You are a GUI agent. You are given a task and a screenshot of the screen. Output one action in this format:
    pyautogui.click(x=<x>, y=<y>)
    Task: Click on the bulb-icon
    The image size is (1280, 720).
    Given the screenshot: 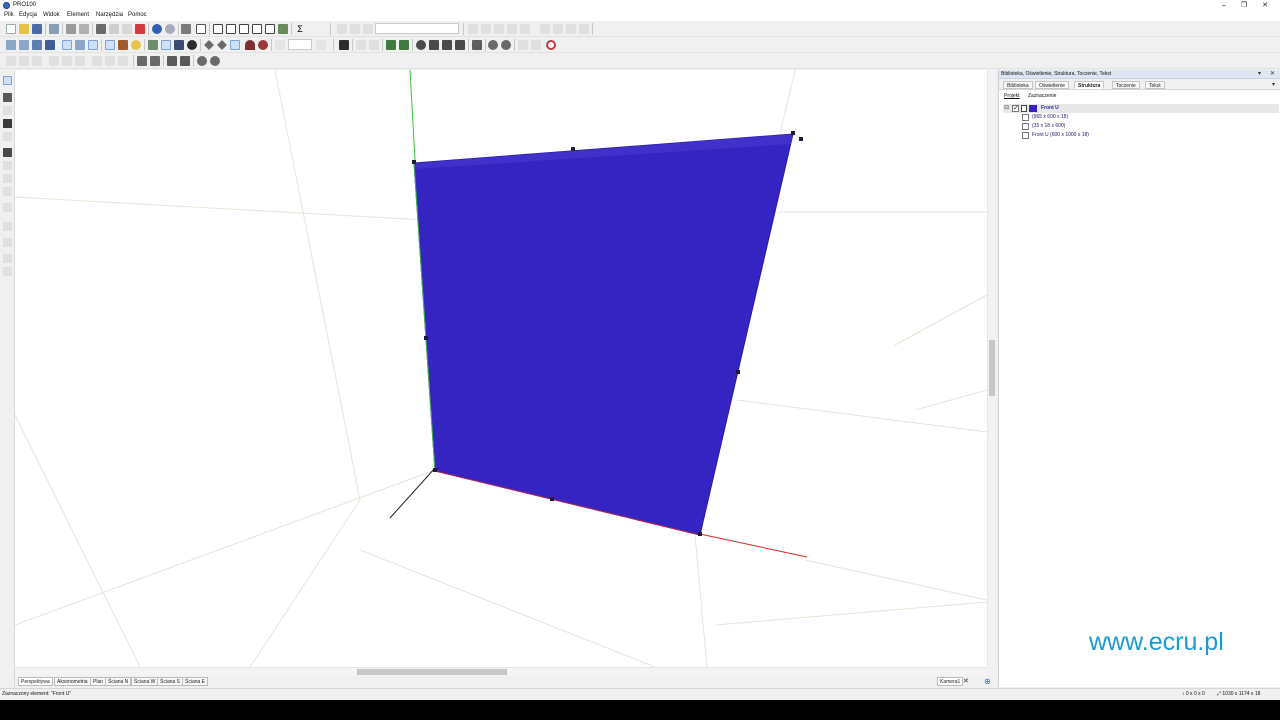 What is the action you would take?
    pyautogui.click(x=136, y=45)
    